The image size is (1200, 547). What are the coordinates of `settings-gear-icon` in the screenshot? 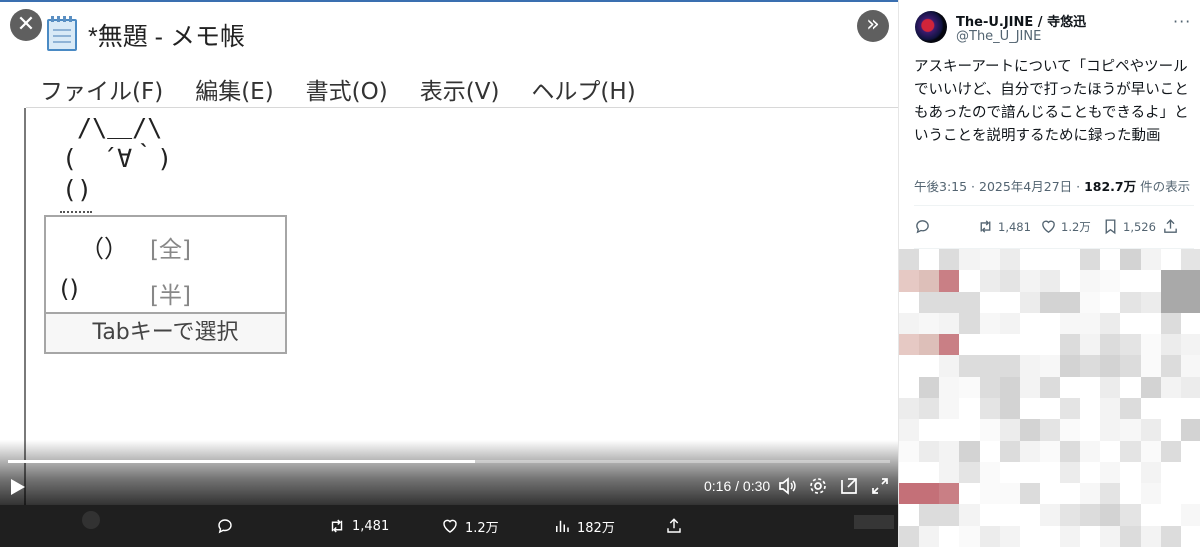 It's located at (818, 486).